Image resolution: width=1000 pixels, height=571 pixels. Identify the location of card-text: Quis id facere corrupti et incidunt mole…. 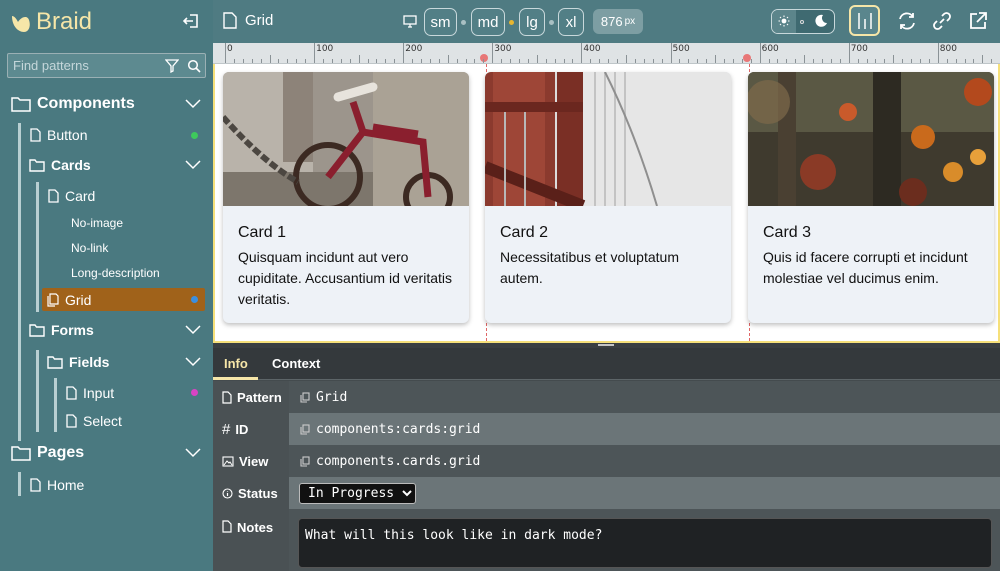
(865, 267).